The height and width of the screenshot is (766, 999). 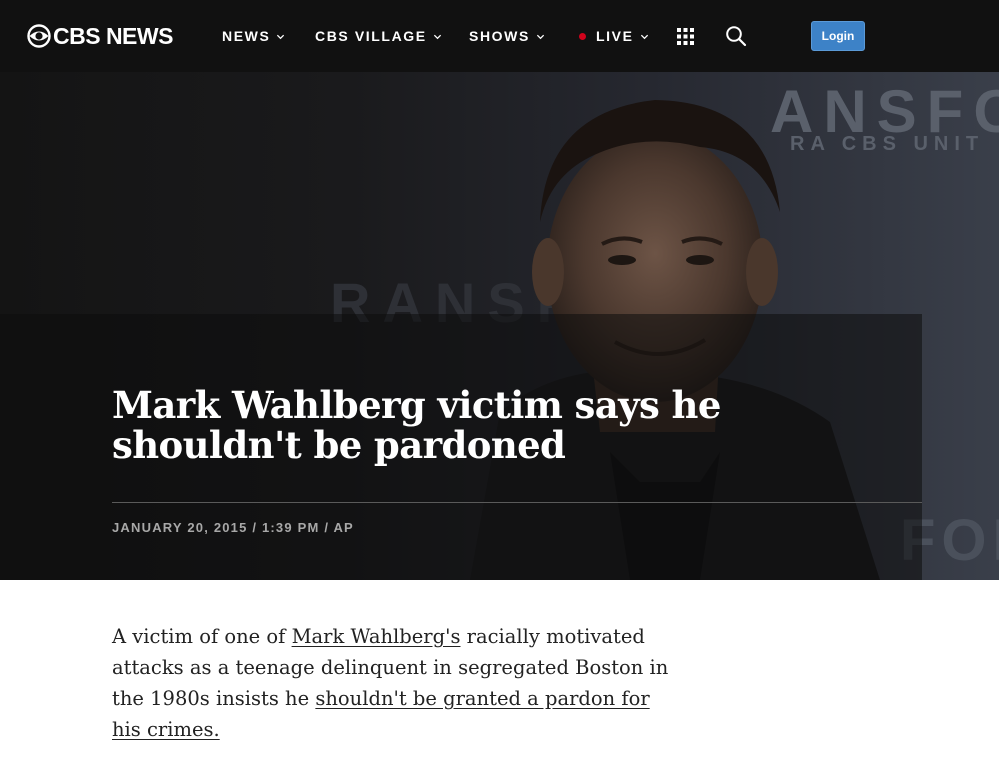 What do you see at coordinates (246, 36) in the screenshot?
I see `nav-item-label: NEWS` at bounding box center [246, 36].